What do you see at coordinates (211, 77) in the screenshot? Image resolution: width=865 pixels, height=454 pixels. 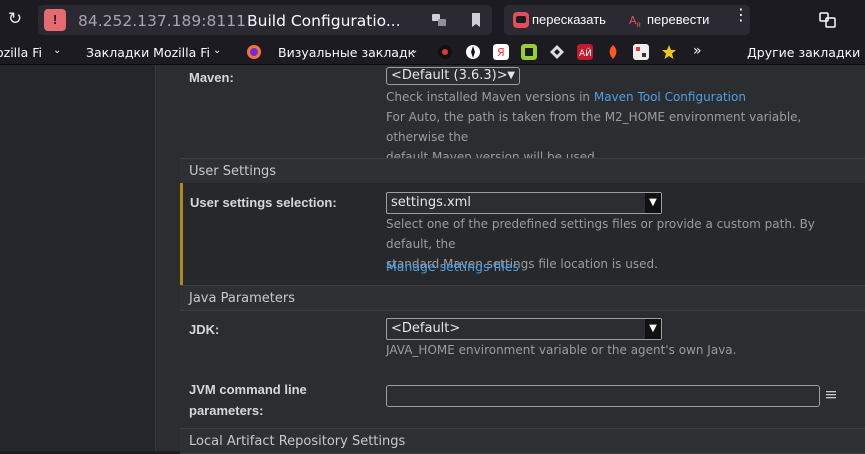 I see `maven-label: Maven:` at bounding box center [211, 77].